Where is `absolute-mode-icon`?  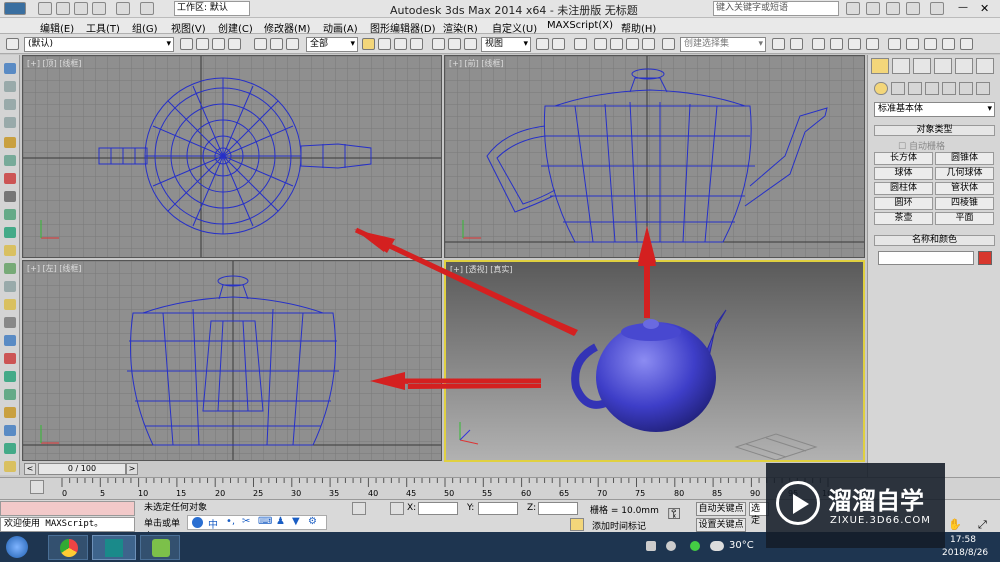 absolute-mode-icon is located at coordinates (397, 508).